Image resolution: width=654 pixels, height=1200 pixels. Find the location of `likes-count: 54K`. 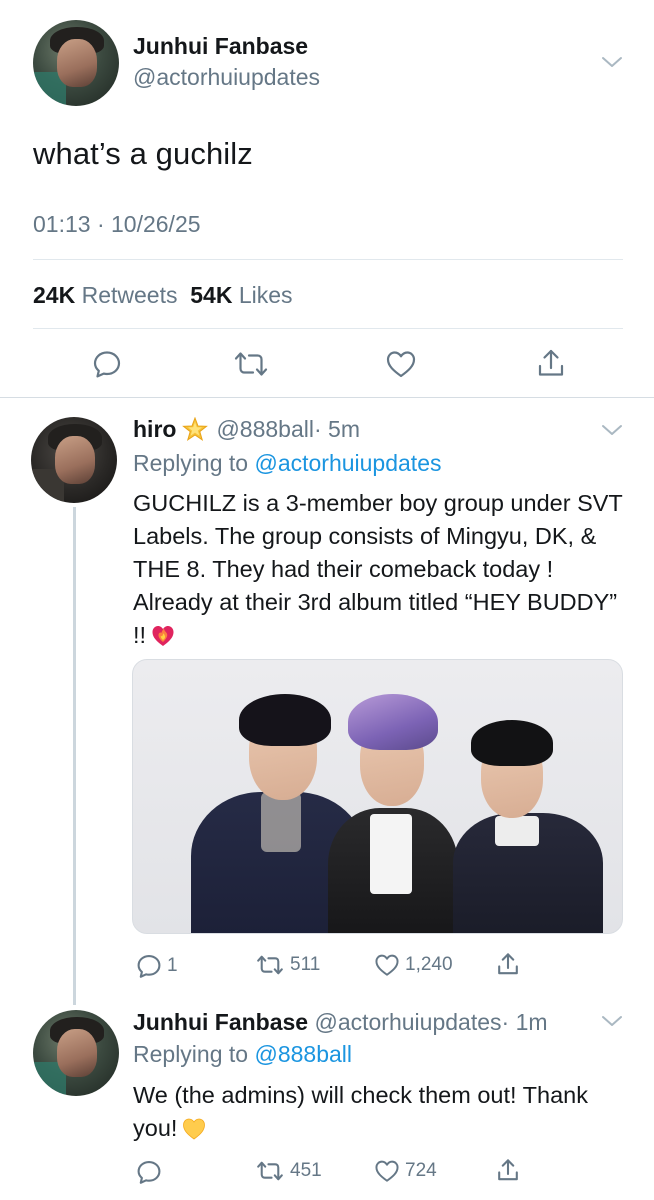

likes-count: 54K is located at coordinates (211, 295).